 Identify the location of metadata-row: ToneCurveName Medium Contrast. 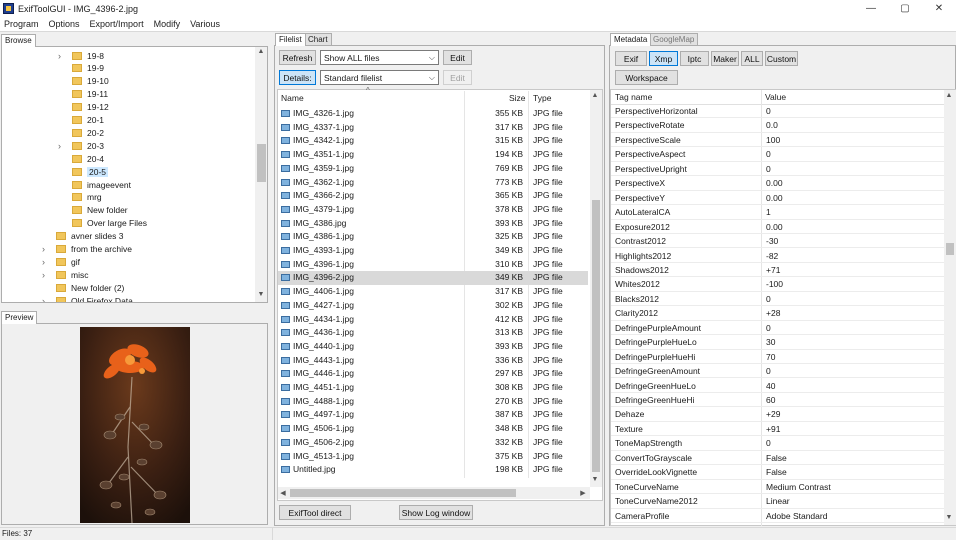
(777, 487).